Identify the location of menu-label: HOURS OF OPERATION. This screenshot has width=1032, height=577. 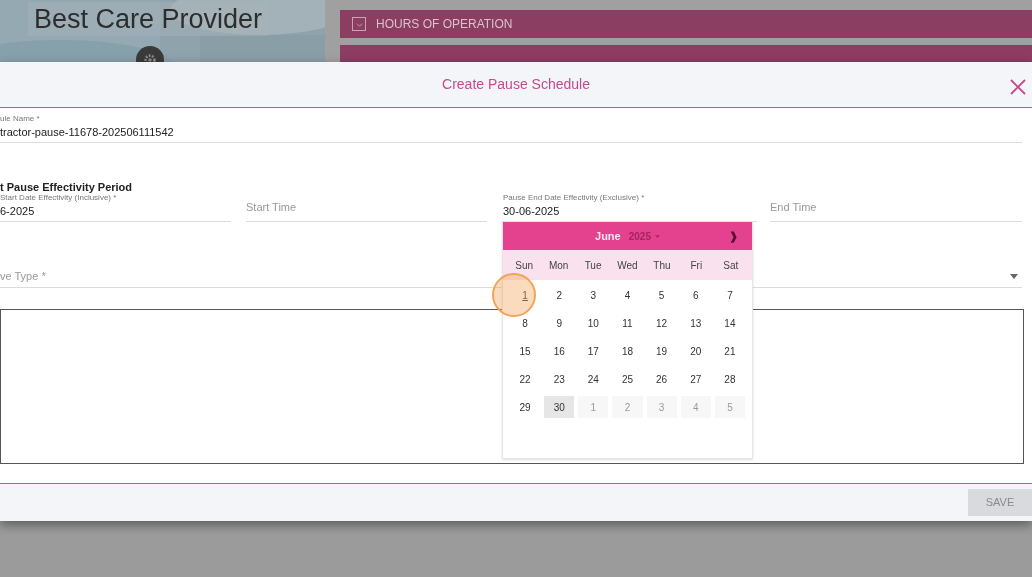
(444, 24).